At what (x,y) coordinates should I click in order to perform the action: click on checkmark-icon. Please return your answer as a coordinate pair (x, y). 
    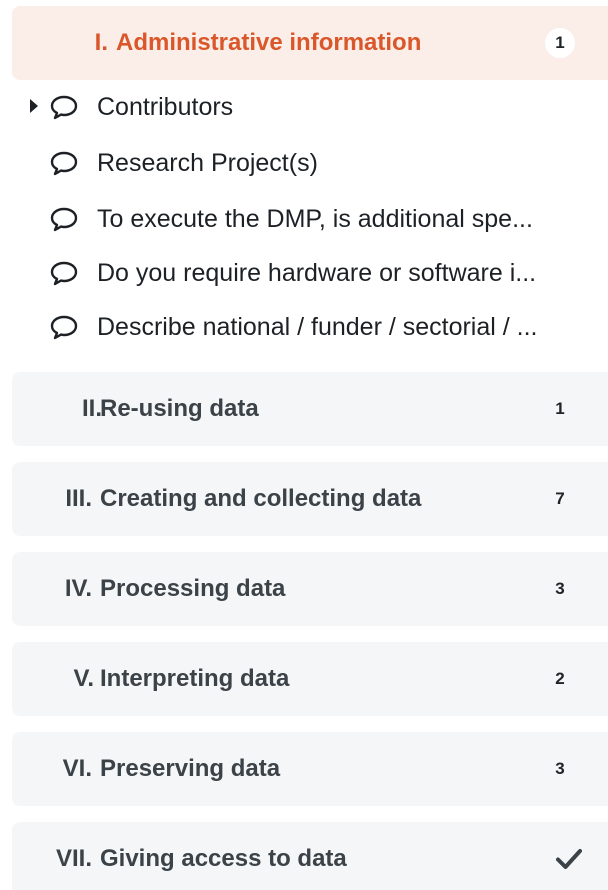
    Looking at the image, I should click on (569, 859).